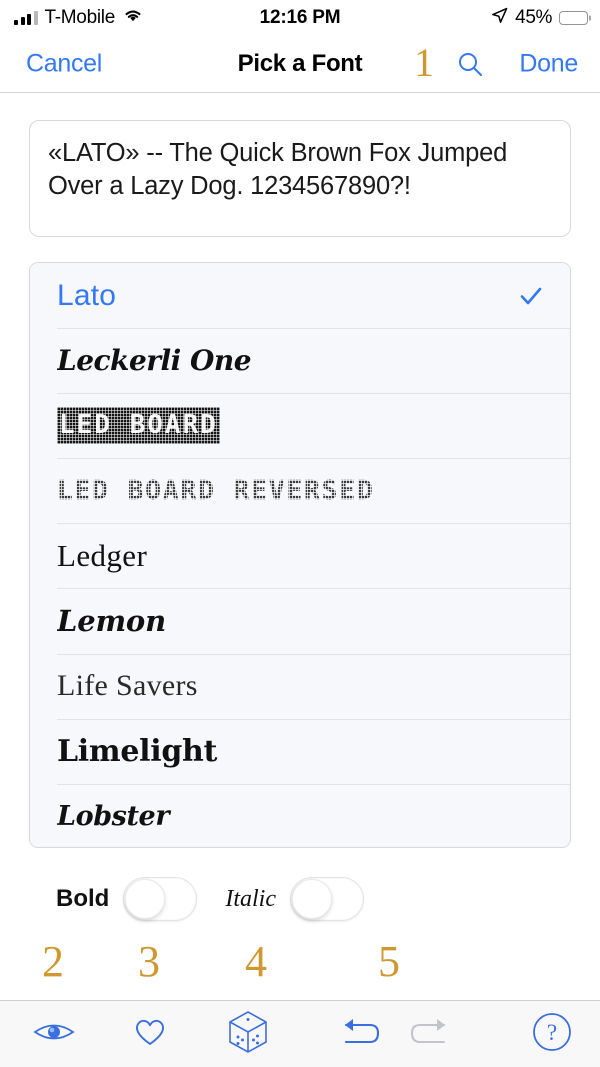 This screenshot has width=600, height=1067. What do you see at coordinates (154, 361) in the screenshot?
I see `font-name-label: Leckerli One` at bounding box center [154, 361].